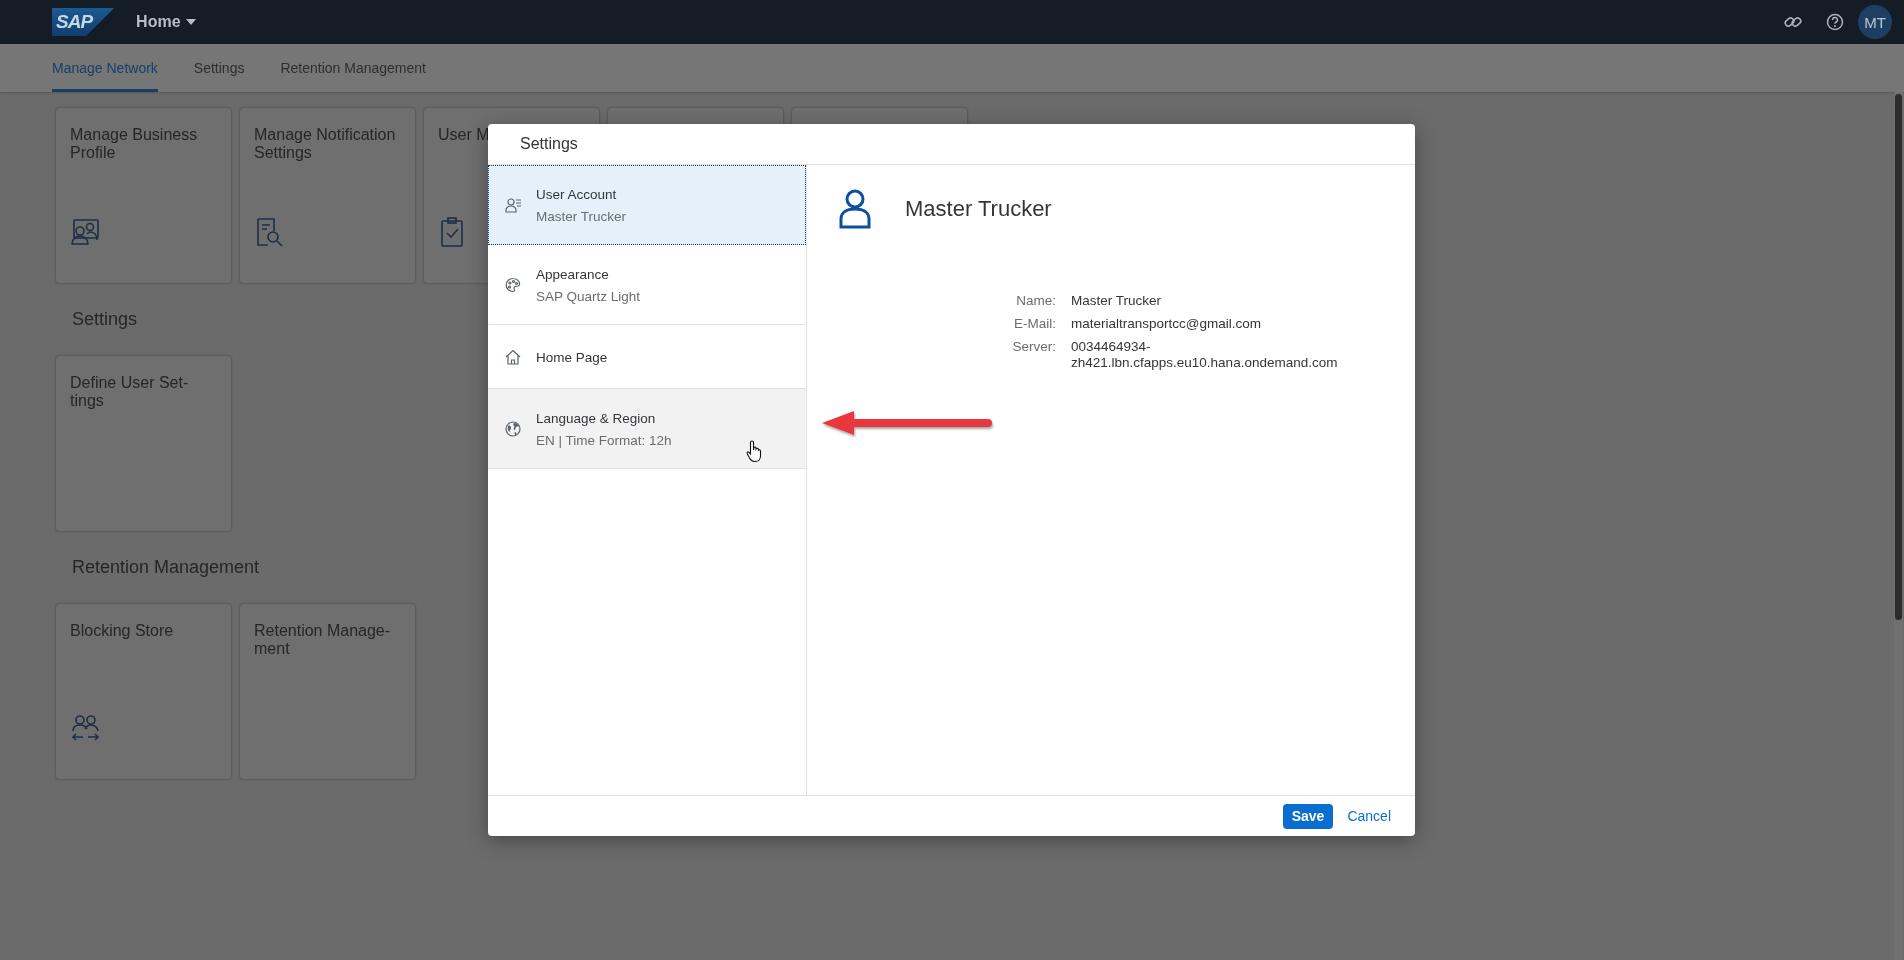 This screenshot has height=960, width=1904. What do you see at coordinates (1117, 301) in the screenshot?
I see `field-value: Master Trucker` at bounding box center [1117, 301].